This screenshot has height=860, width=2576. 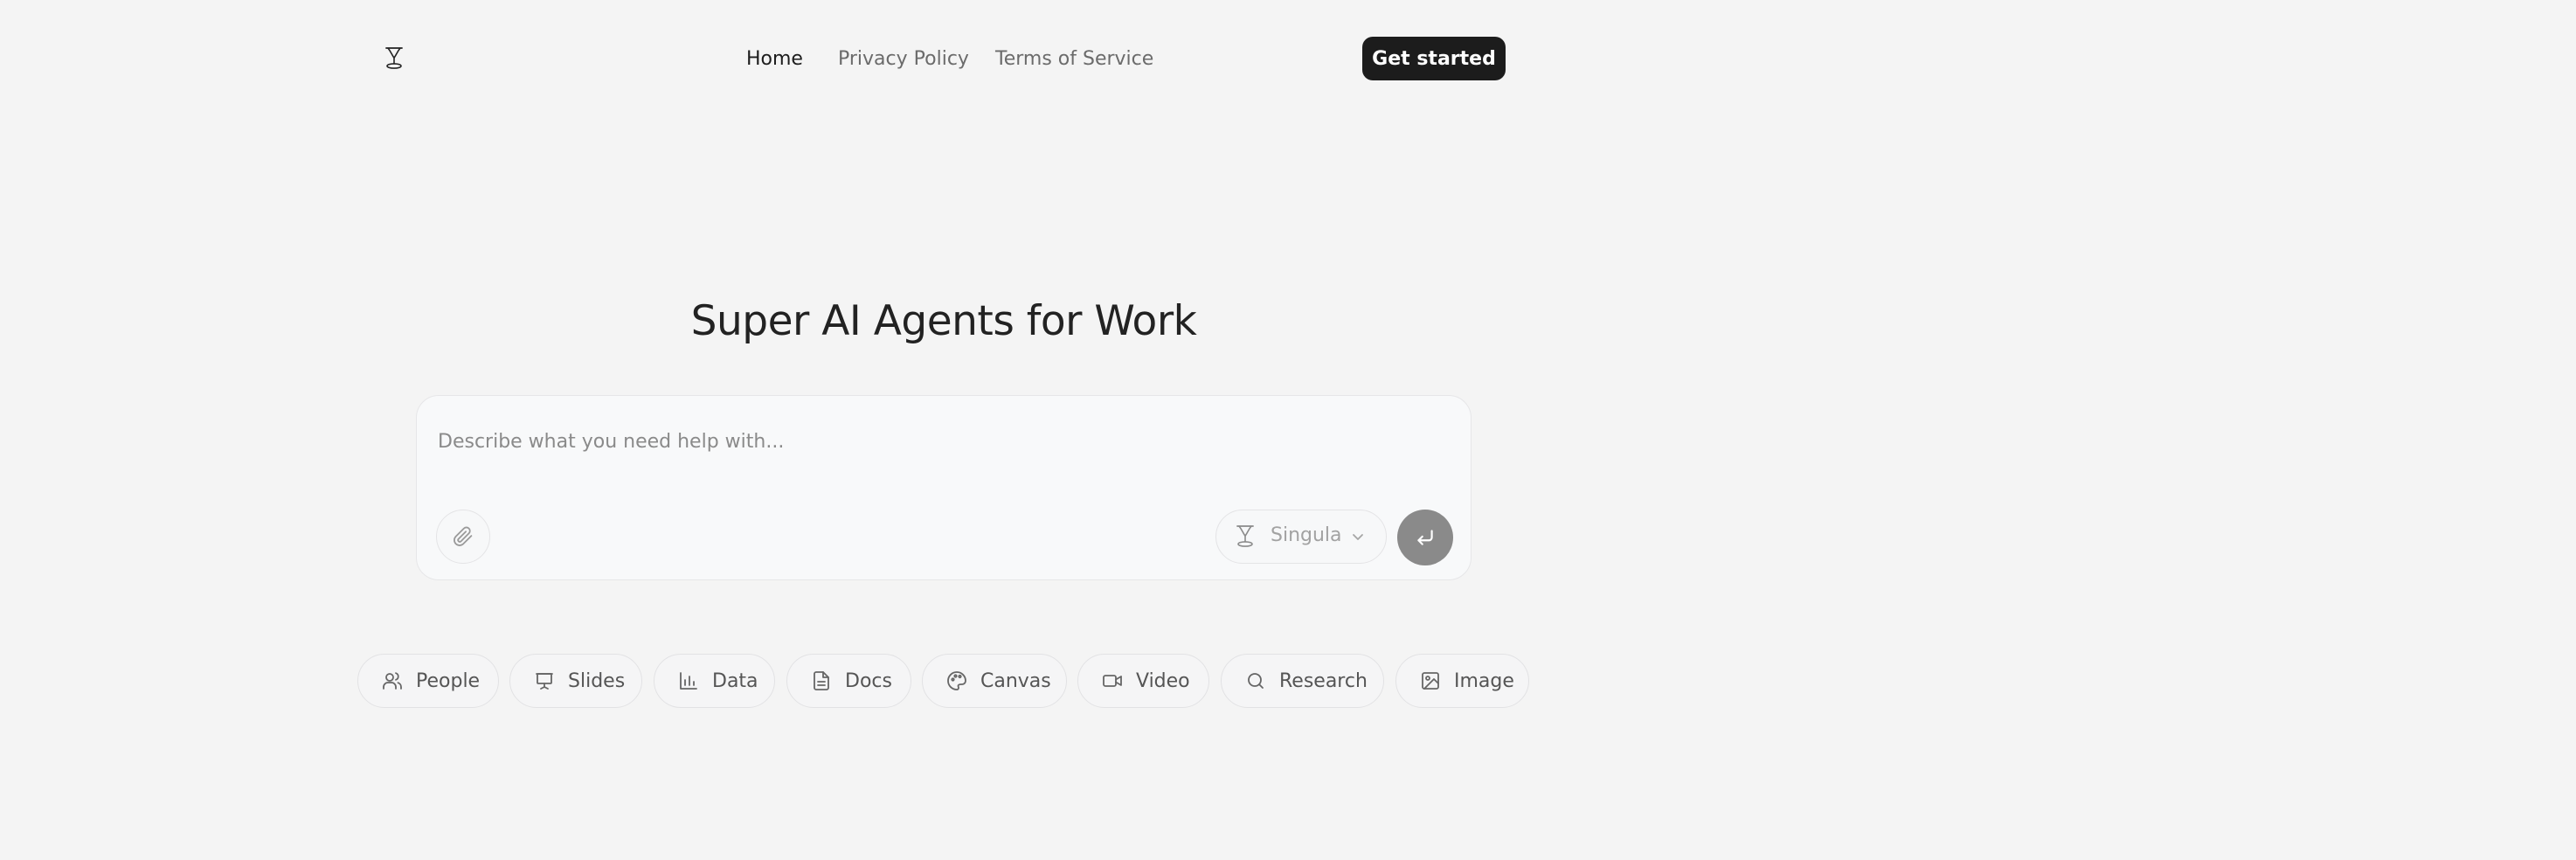 I want to click on get-started-button: Get started, so click(x=1434, y=58).